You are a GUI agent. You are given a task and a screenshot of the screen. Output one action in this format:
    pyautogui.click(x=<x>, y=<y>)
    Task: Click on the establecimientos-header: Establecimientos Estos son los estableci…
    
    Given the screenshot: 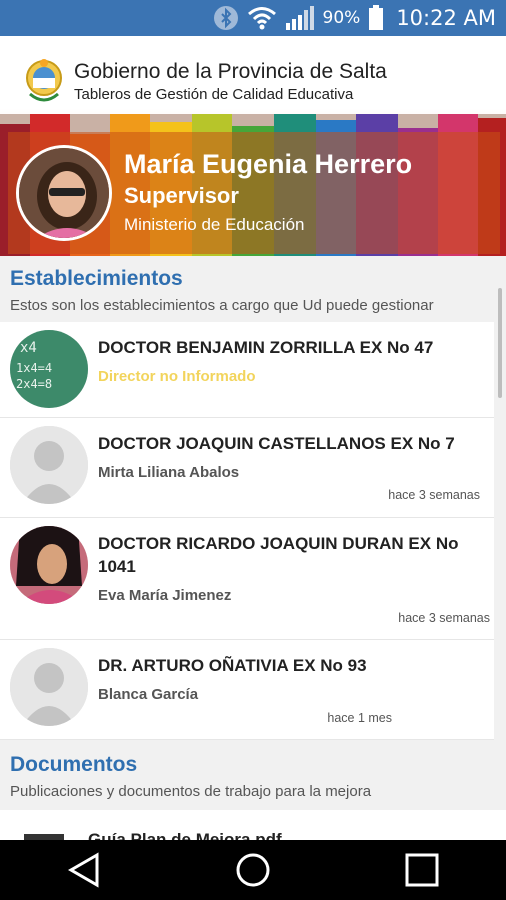 What is the action you would take?
    pyautogui.click(x=253, y=289)
    